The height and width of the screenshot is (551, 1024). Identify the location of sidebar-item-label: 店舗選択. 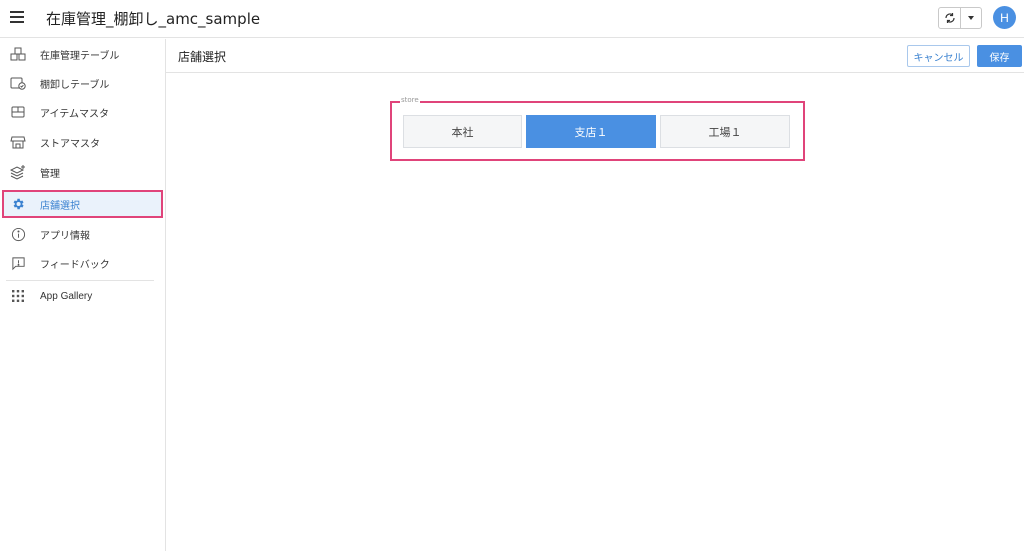
(60, 206).